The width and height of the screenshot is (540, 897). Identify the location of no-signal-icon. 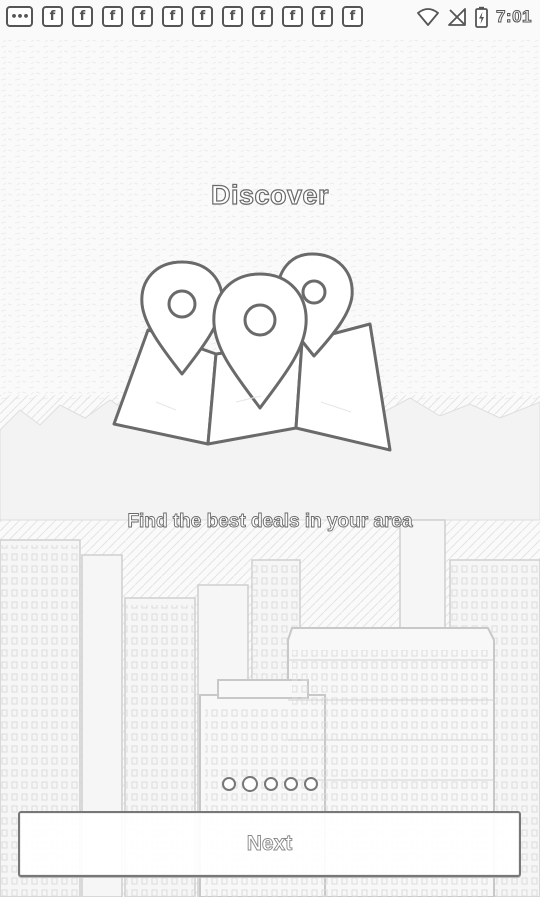
(457, 17).